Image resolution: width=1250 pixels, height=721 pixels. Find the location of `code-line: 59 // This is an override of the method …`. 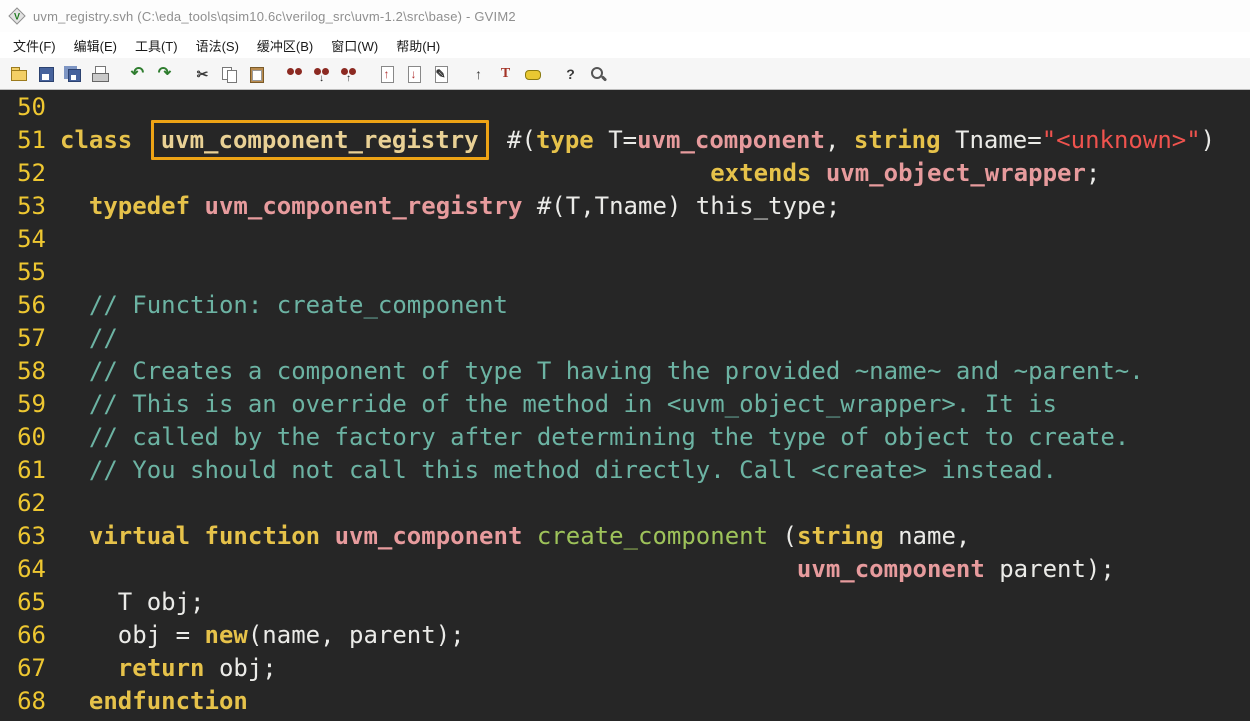

code-line: 59 // This is an override of the method … is located at coordinates (625, 404).